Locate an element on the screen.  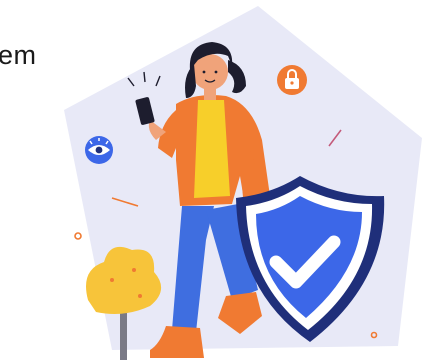
eye-icon is located at coordinates (99, 150).